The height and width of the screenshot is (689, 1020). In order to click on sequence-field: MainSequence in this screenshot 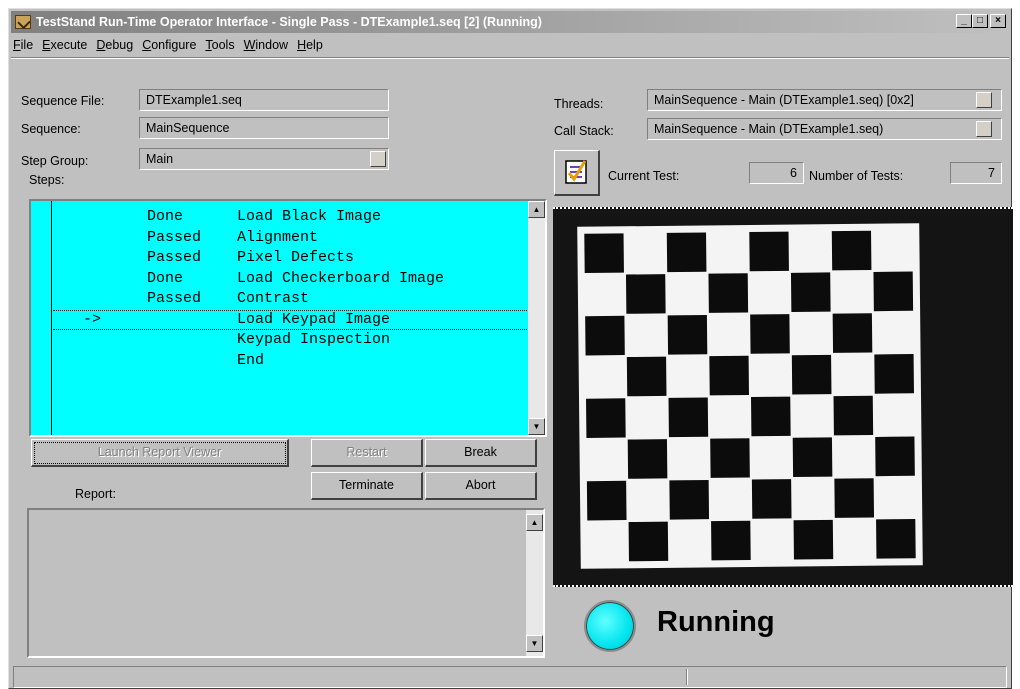, I will do `click(264, 128)`.